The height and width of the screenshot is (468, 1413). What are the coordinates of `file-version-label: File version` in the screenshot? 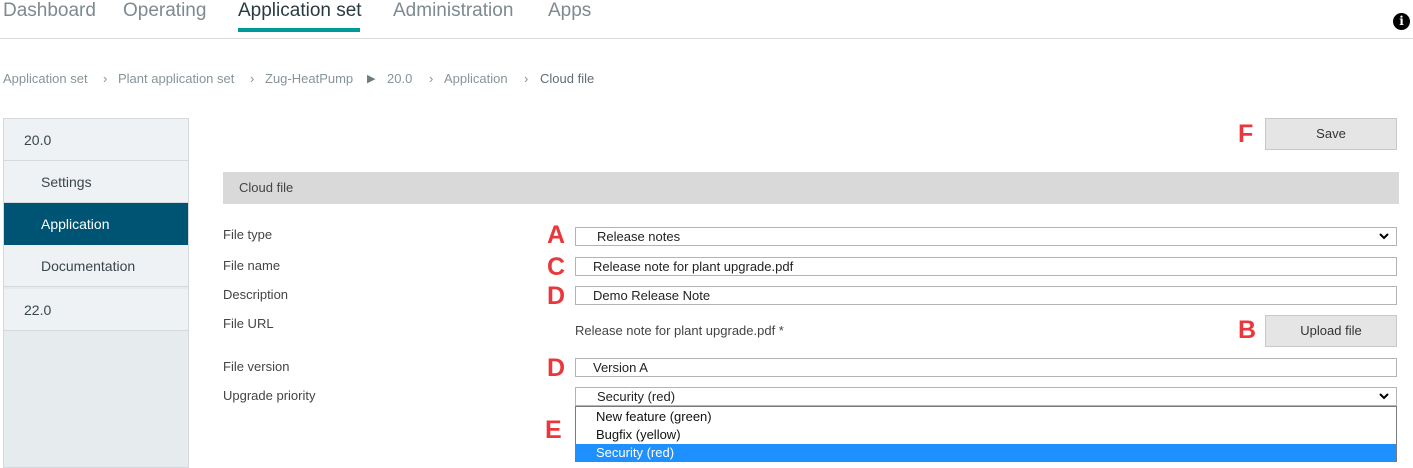 It's located at (256, 366).